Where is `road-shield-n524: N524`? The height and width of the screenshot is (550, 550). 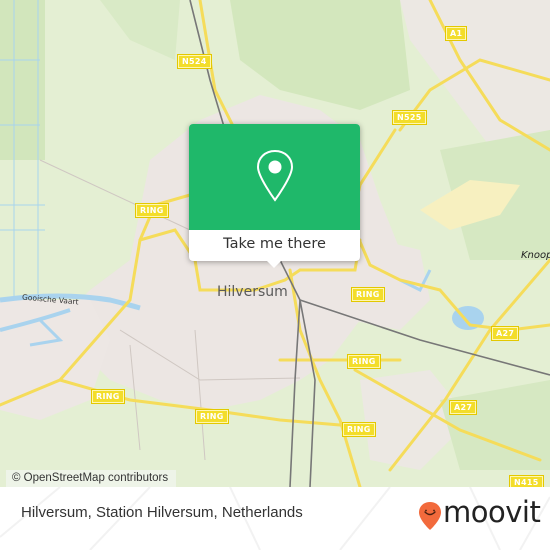 road-shield-n524: N524 is located at coordinates (194, 61).